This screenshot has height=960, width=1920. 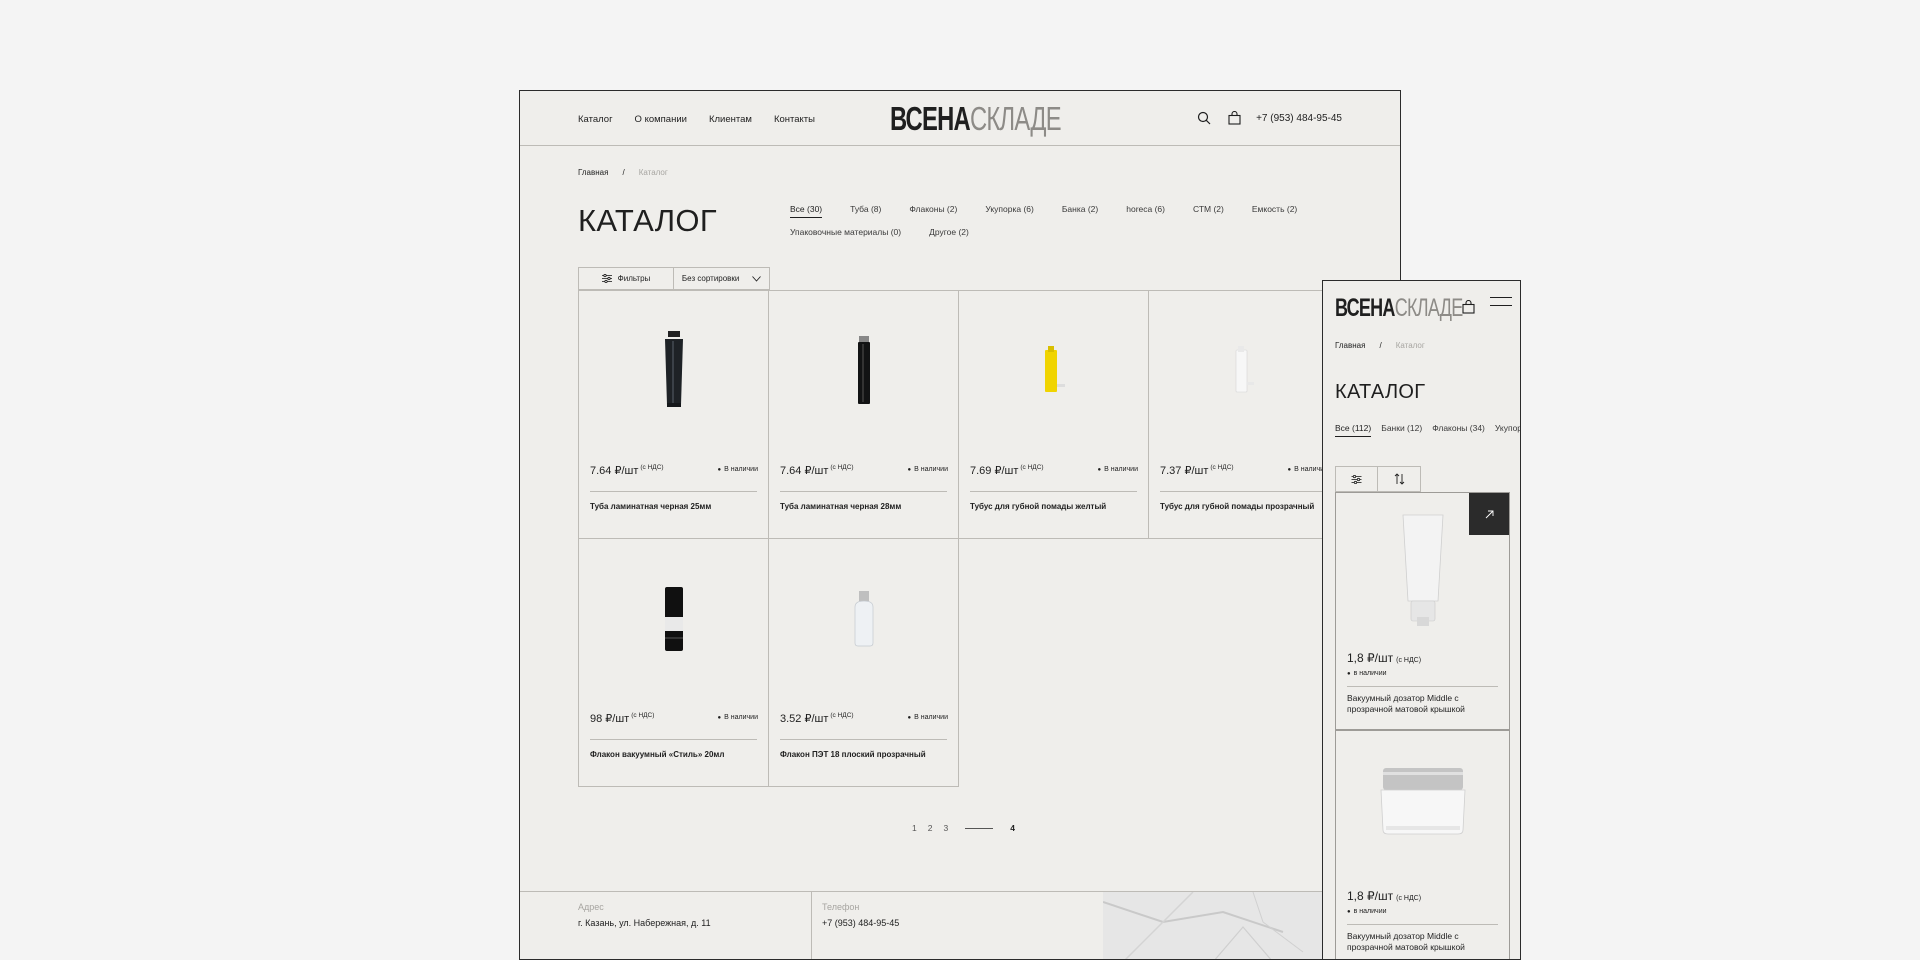 I want to click on product-name: Туба ламинатная черная 28мм, so click(x=840, y=506).